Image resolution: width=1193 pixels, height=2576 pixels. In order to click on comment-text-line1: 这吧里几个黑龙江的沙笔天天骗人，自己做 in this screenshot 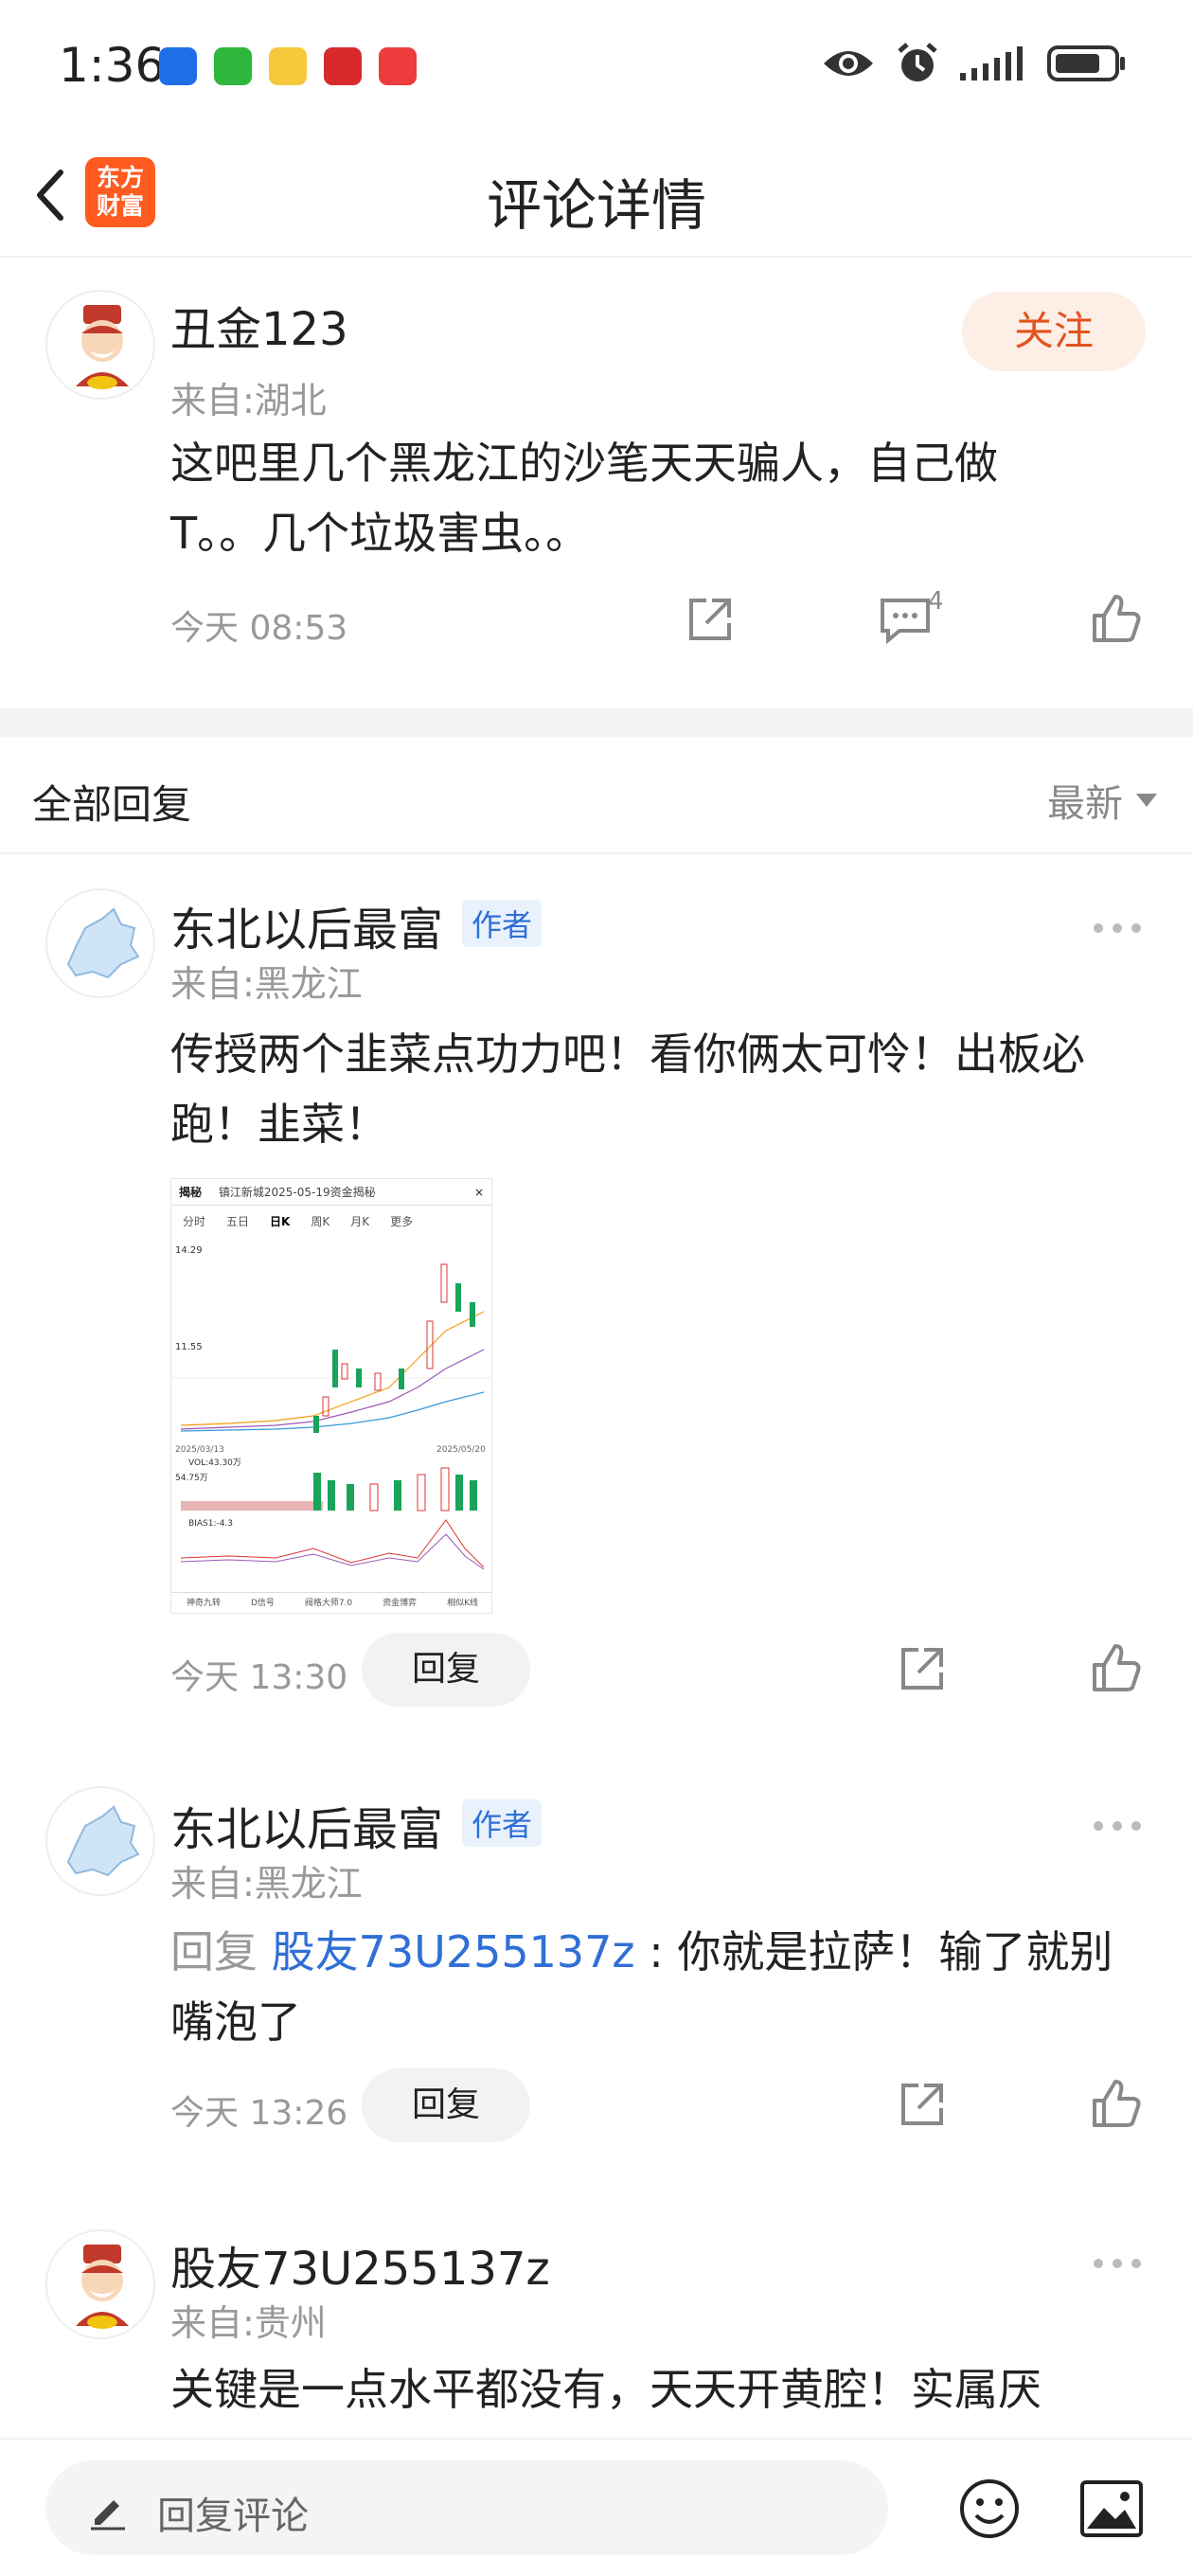, I will do `click(584, 463)`.